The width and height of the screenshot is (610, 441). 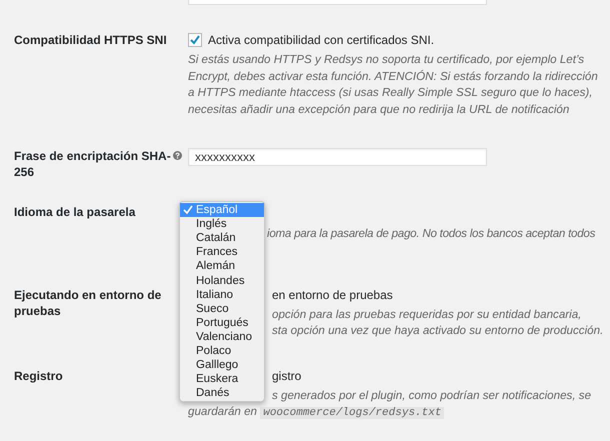 What do you see at coordinates (352, 413) in the screenshot?
I see `file-path: woocommerce/logs/redsys.txt` at bounding box center [352, 413].